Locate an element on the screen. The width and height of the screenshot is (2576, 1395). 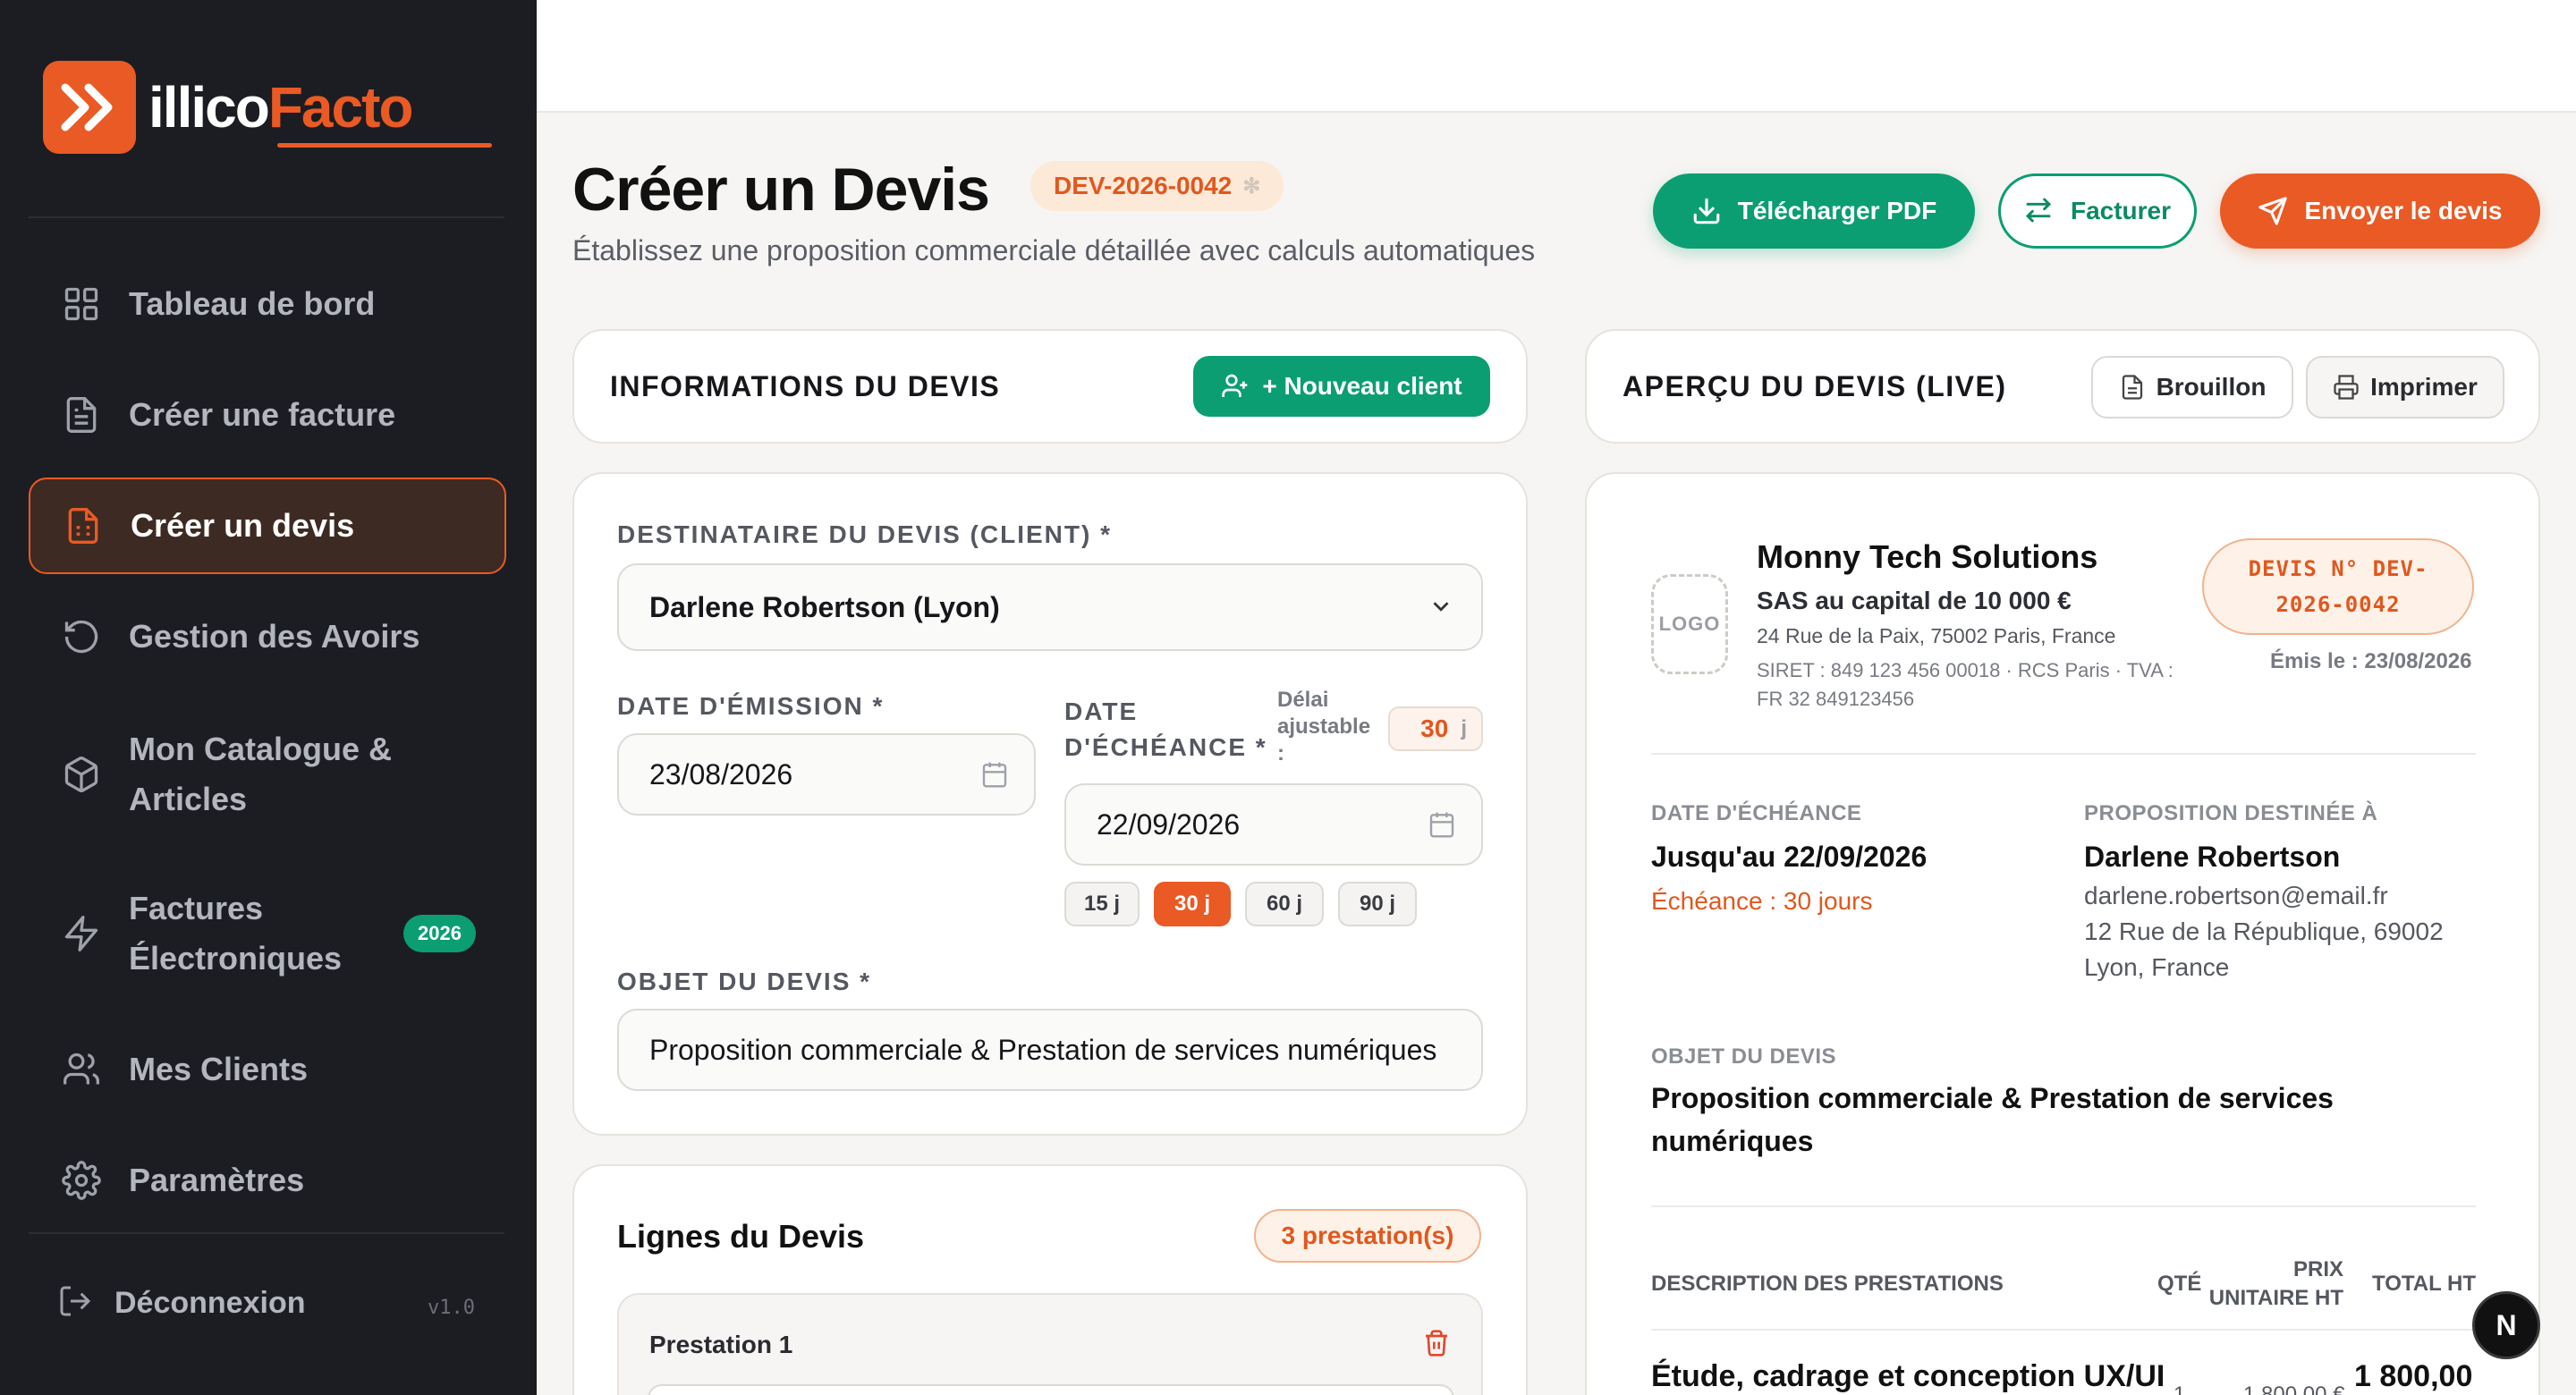
arrows-swap-icon is located at coordinates (2039, 211).